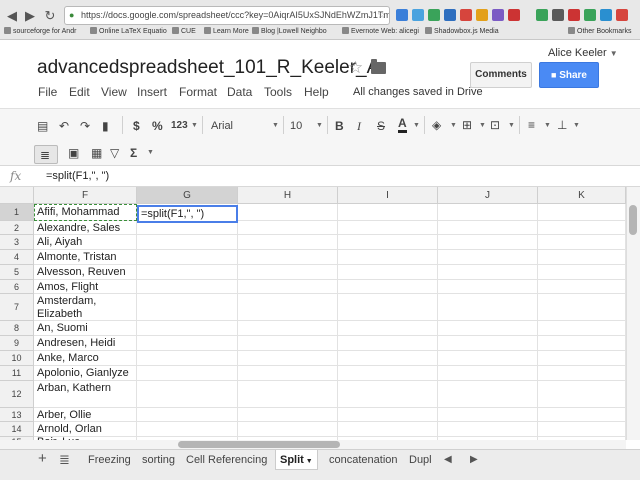 The height and width of the screenshot is (480, 640). Describe the element at coordinates (179, 126) in the screenshot. I see `number-format-button: 123` at that location.